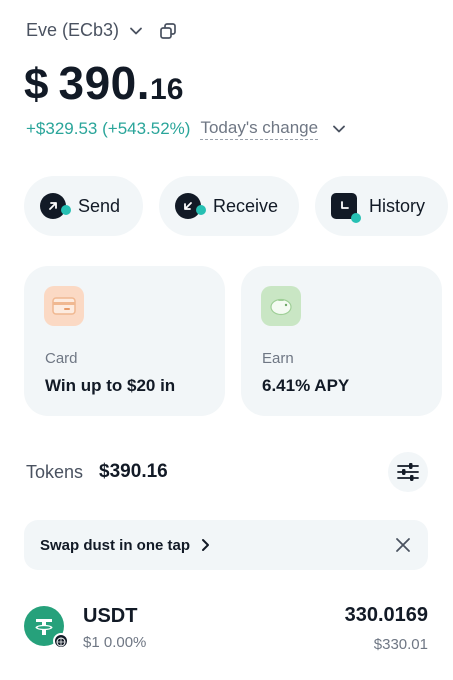 The image size is (453, 680). I want to click on history-icon, so click(346, 208).